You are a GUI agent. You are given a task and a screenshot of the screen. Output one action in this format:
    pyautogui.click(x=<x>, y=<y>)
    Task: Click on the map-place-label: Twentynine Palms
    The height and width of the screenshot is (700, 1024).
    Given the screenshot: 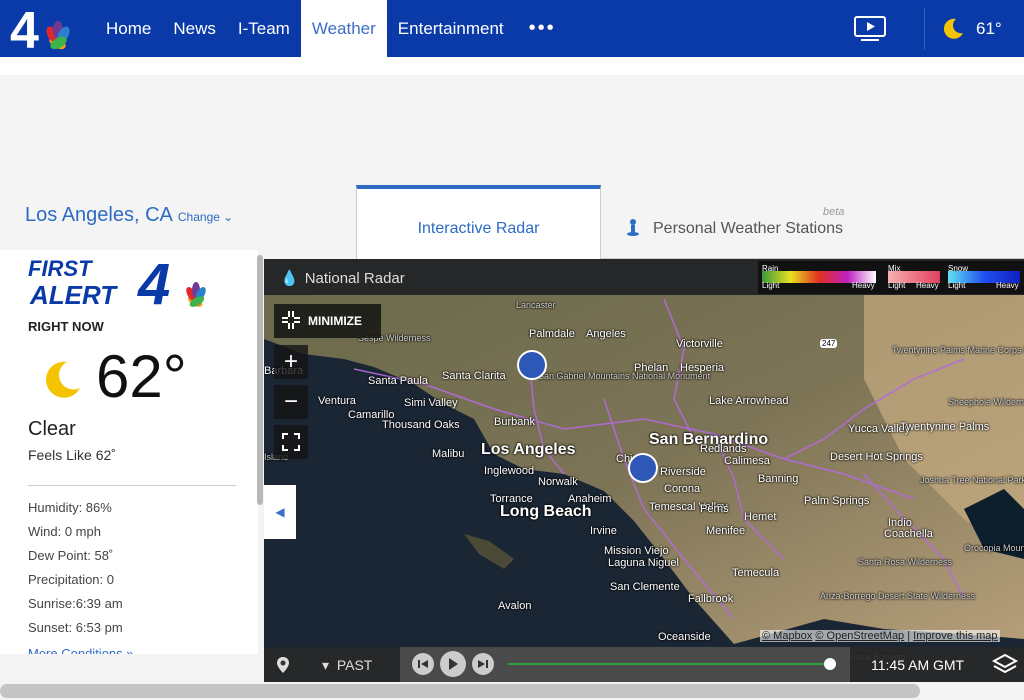 What is the action you would take?
    pyautogui.click(x=945, y=427)
    